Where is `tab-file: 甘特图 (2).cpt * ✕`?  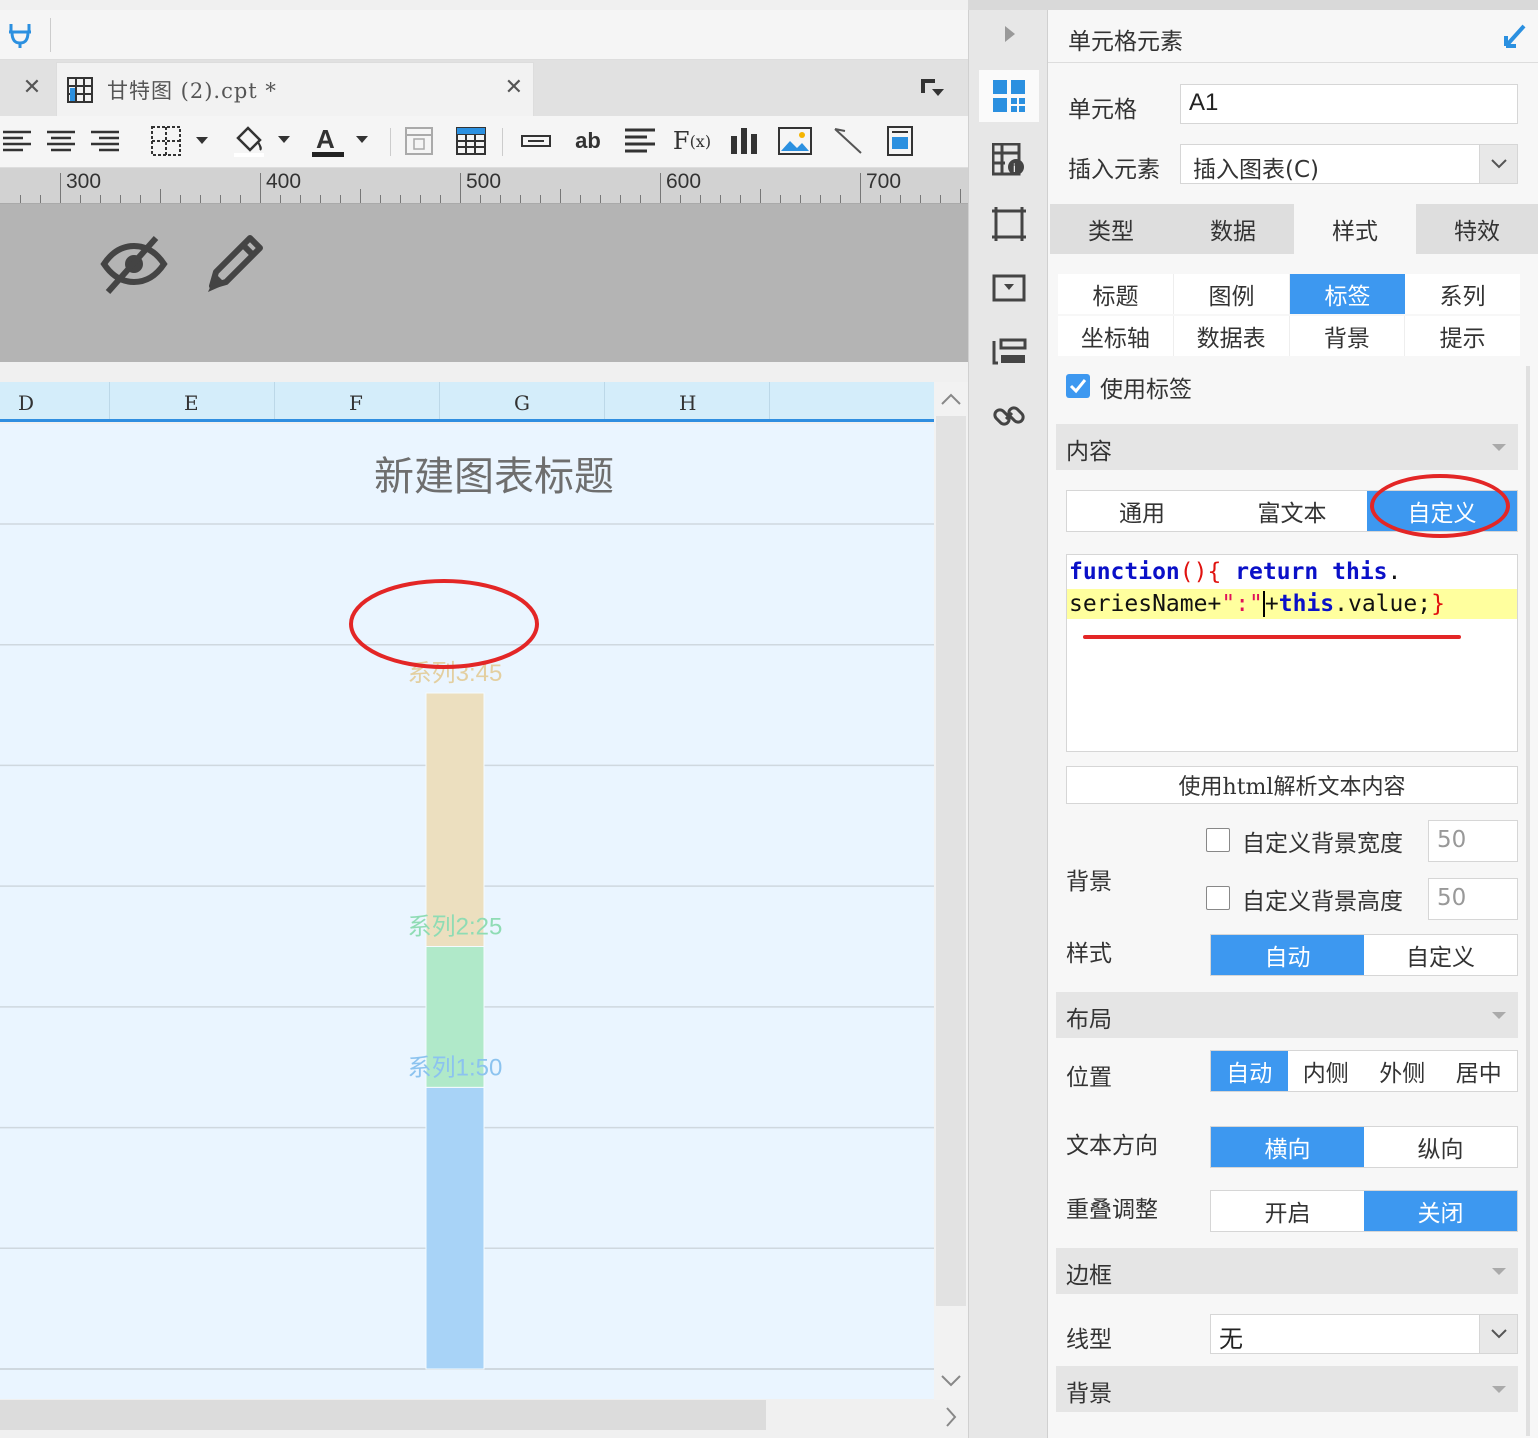 tab-file: 甘特图 (2).cpt * ✕ is located at coordinates (295, 89).